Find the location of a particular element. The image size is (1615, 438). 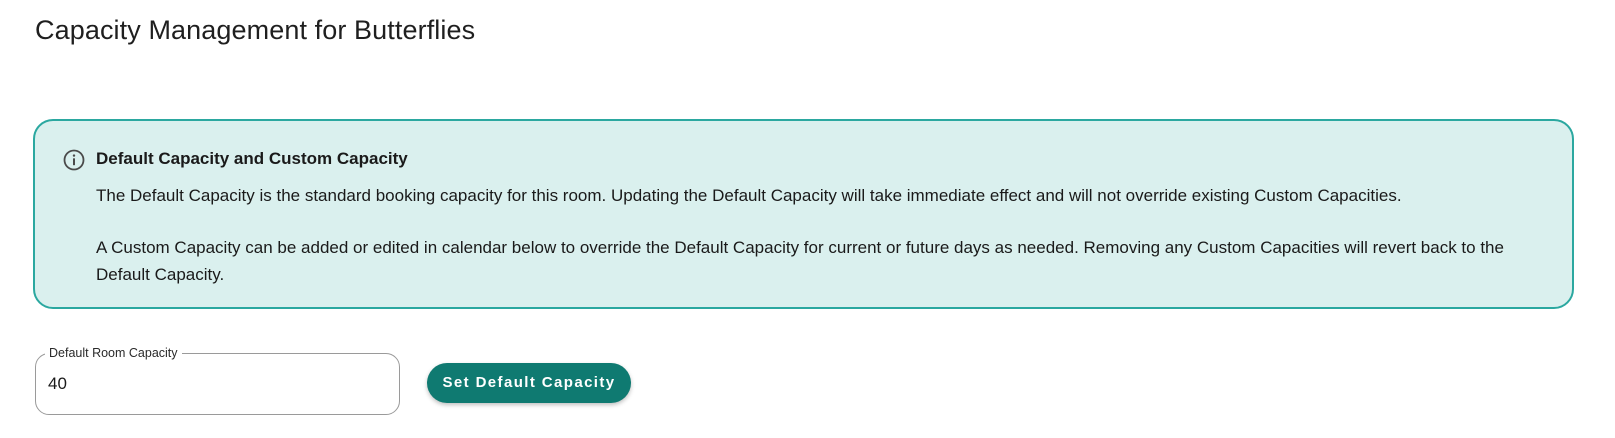

info-heading: Default Capacity and Custom Capacity is located at coordinates (252, 158).